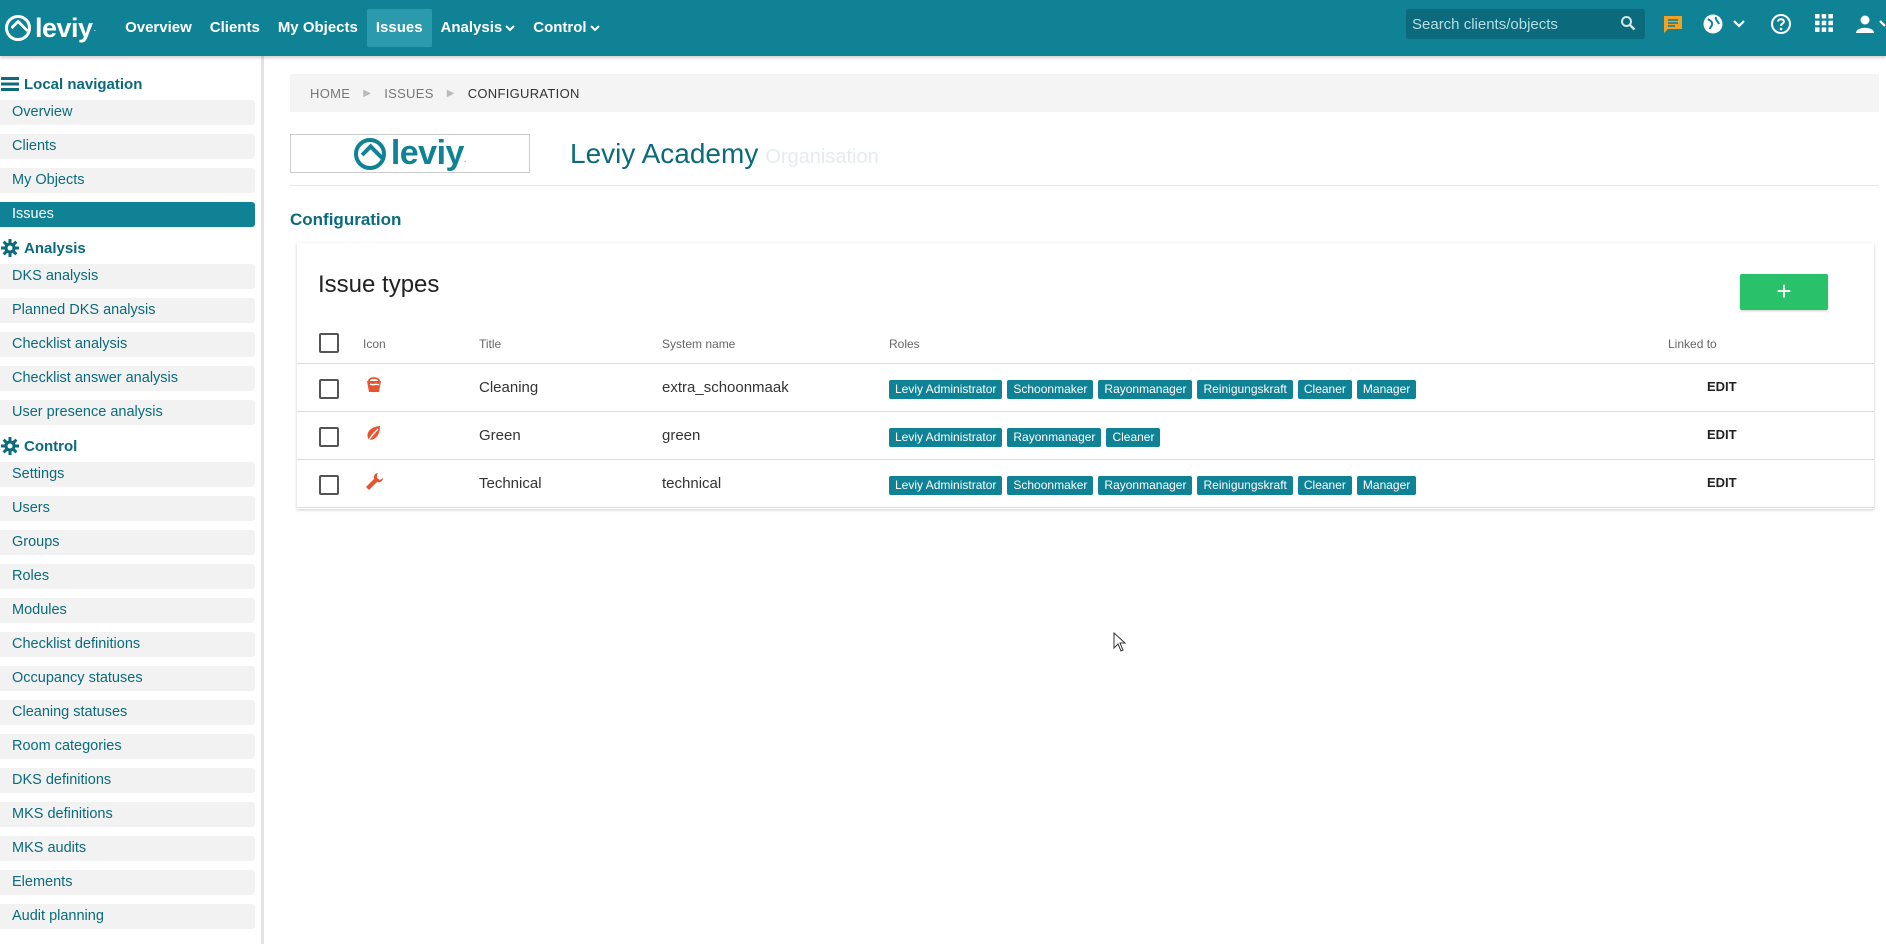 The height and width of the screenshot is (944, 1886). Describe the element at coordinates (127, 576) in the screenshot. I see `sidebar-item-roles: Roles` at that location.